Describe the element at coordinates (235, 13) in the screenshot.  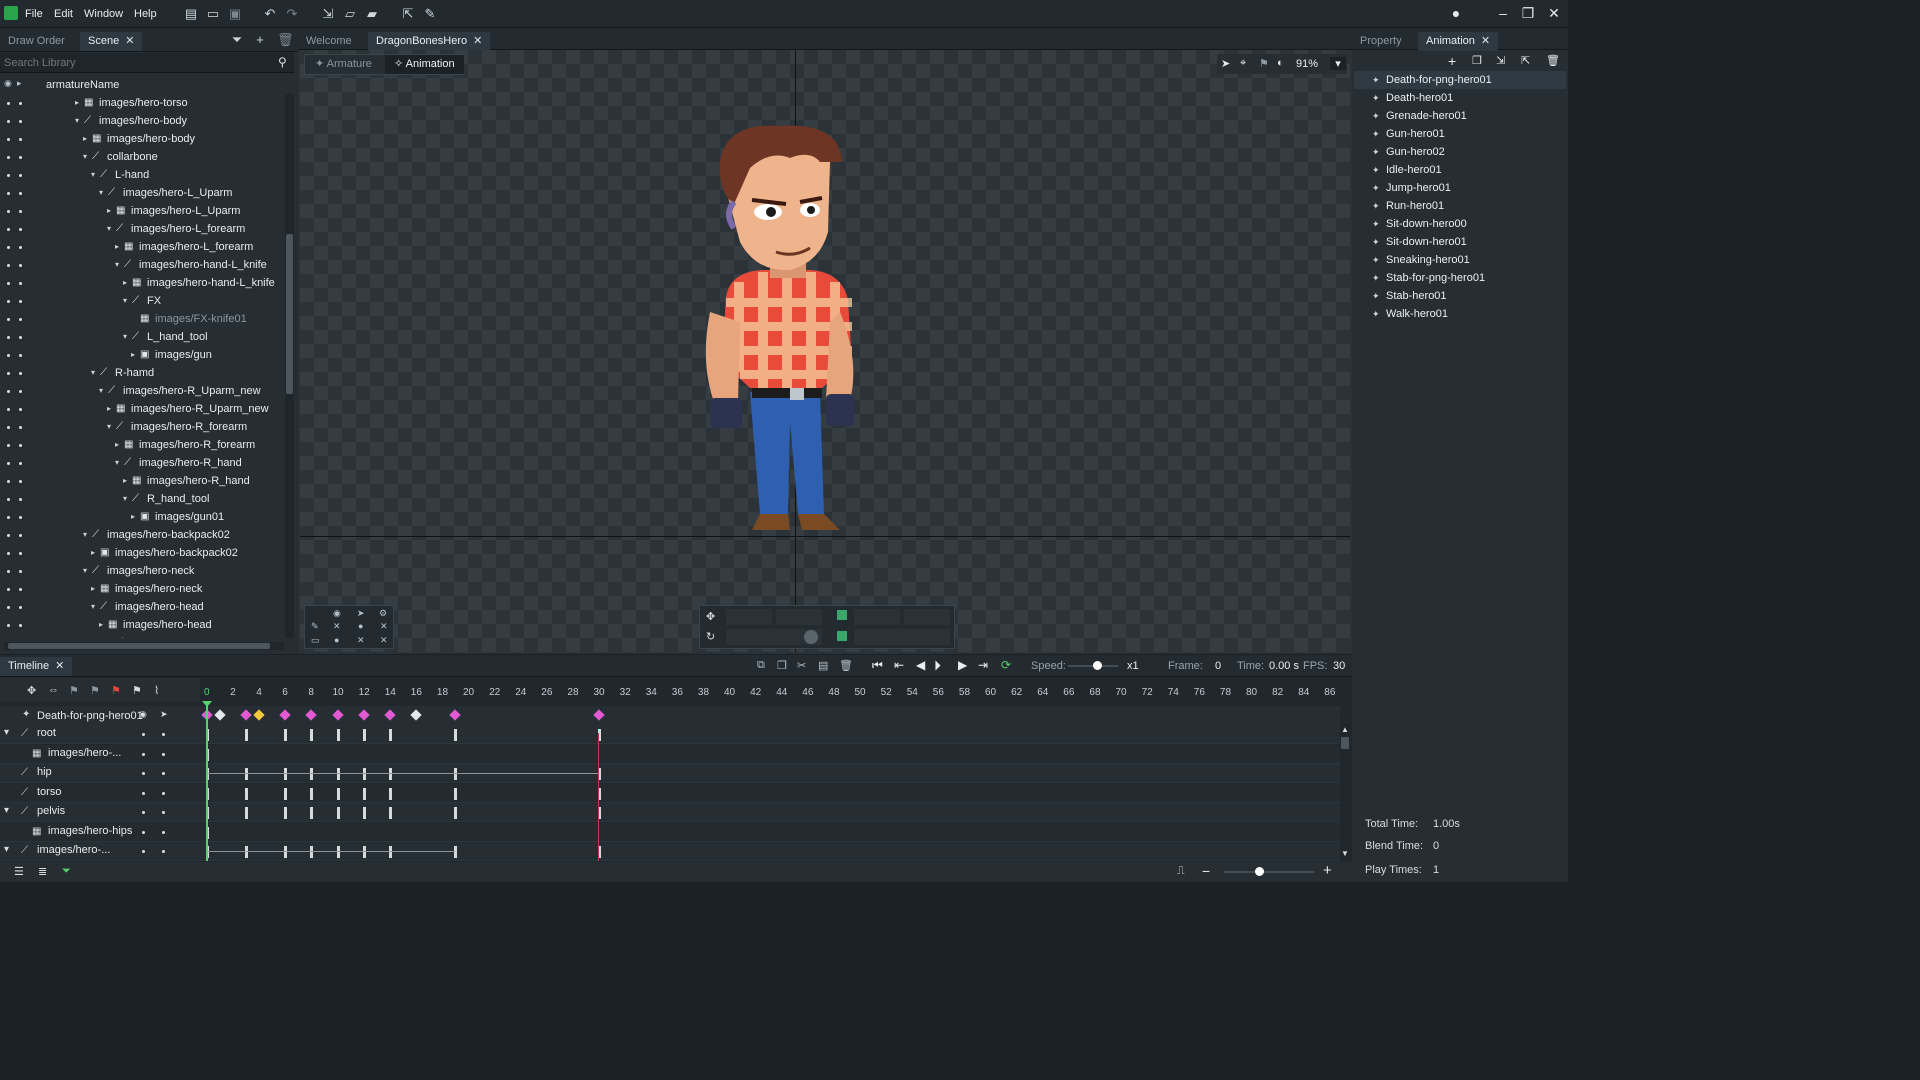
I see `save-icon: ▣` at that location.